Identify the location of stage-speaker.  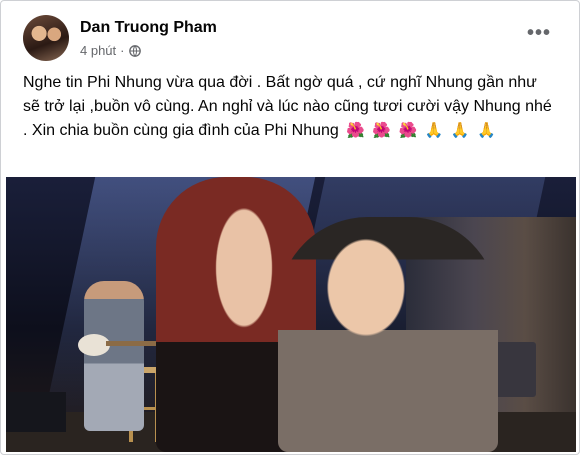
(36, 412).